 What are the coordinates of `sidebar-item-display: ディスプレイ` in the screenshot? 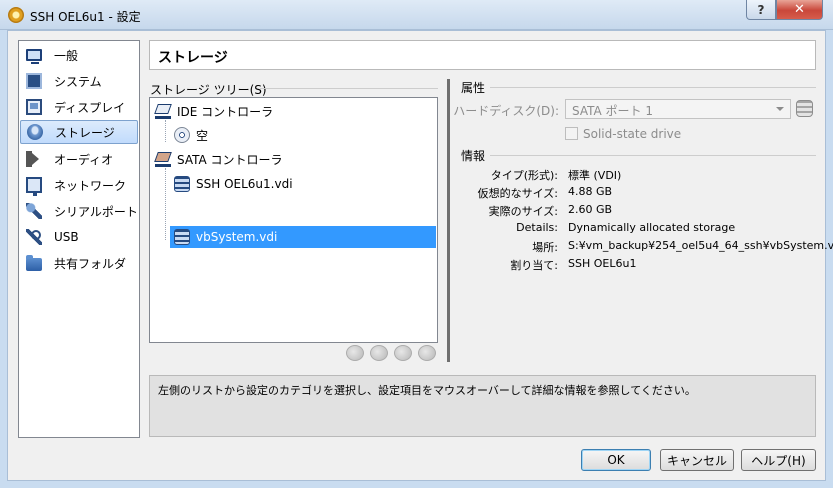 It's located at (79, 107).